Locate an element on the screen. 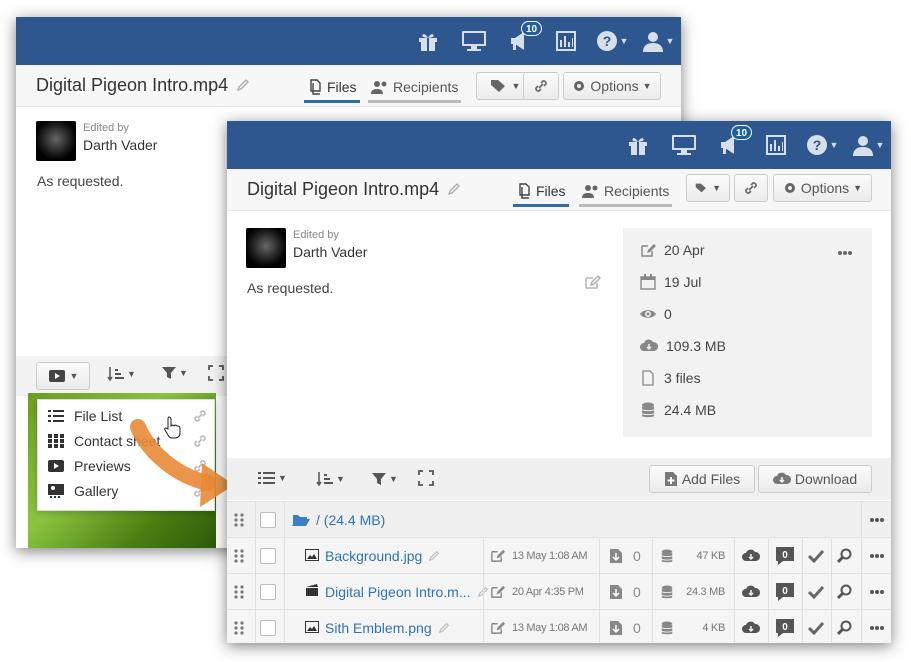  info-views: 0 is located at coordinates (656, 314).